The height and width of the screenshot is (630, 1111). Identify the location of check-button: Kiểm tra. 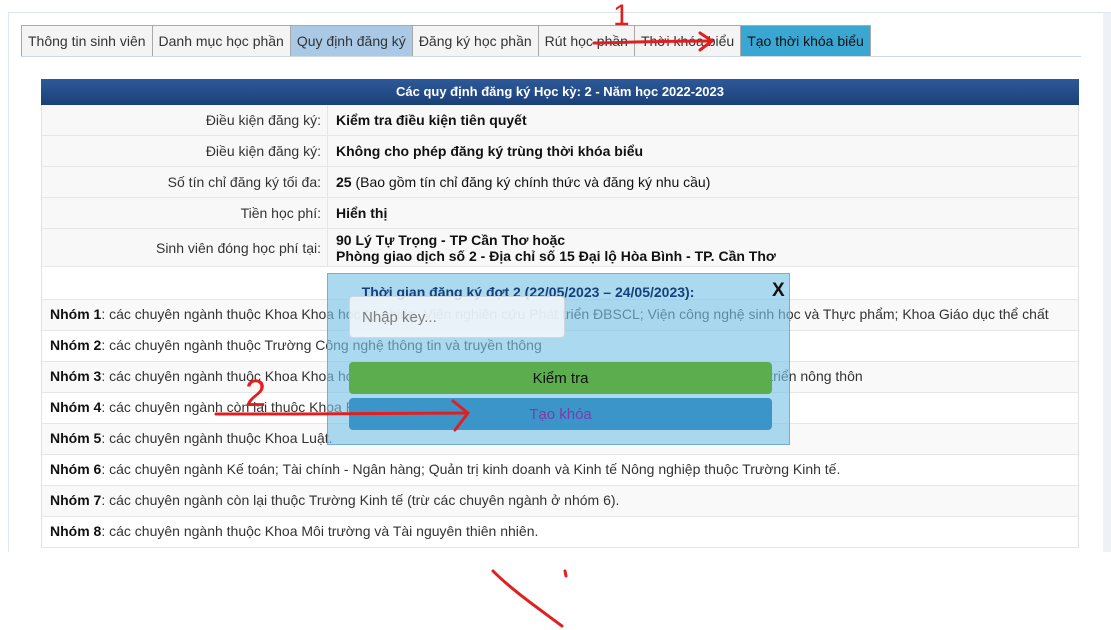
(560, 378).